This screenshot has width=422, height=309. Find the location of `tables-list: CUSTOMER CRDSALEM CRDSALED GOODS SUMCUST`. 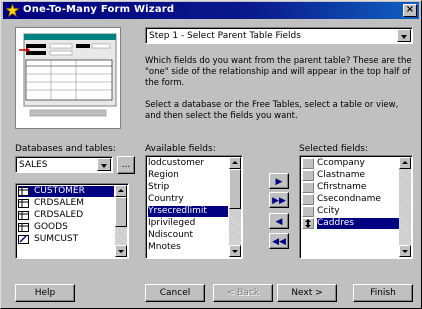

tables-list: CUSTOMER CRDSALEM CRDSALED GOODS SUMCUST is located at coordinates (72, 221).